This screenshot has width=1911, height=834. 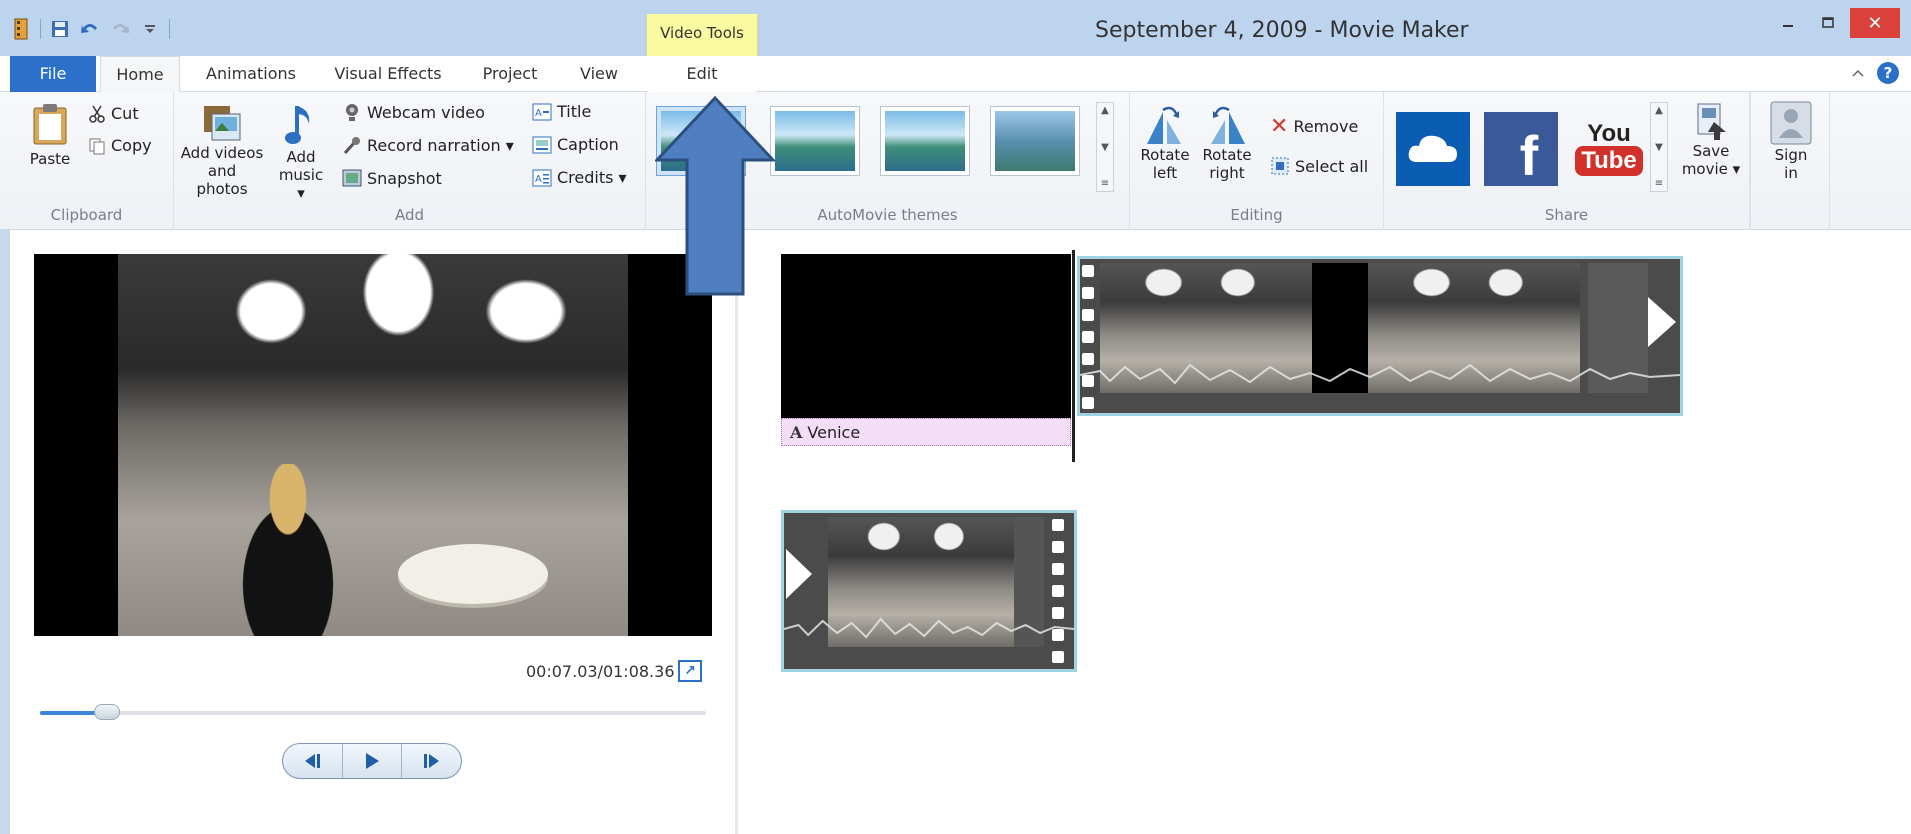 What do you see at coordinates (600, 671) in the screenshot?
I see `timecode-display: 00:07.03/01:08.36` at bounding box center [600, 671].